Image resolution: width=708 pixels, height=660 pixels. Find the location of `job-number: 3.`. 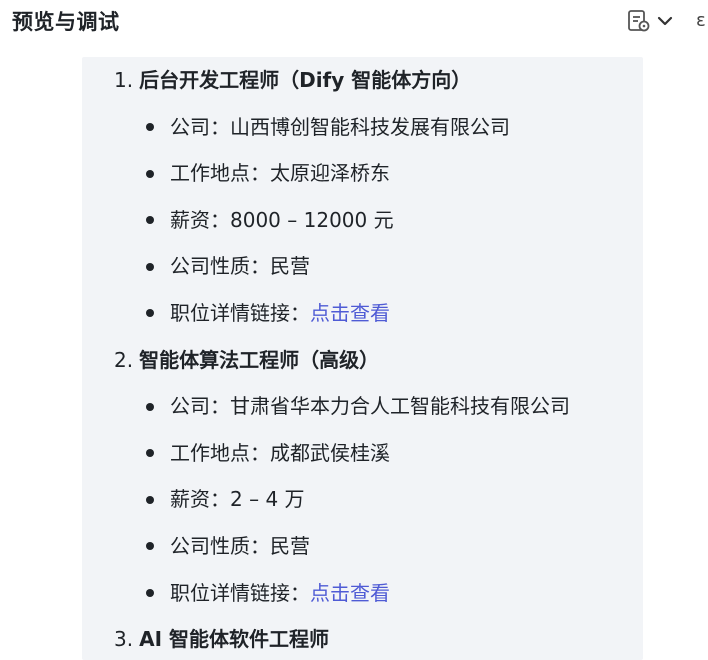

job-number: 3. is located at coordinates (124, 639).